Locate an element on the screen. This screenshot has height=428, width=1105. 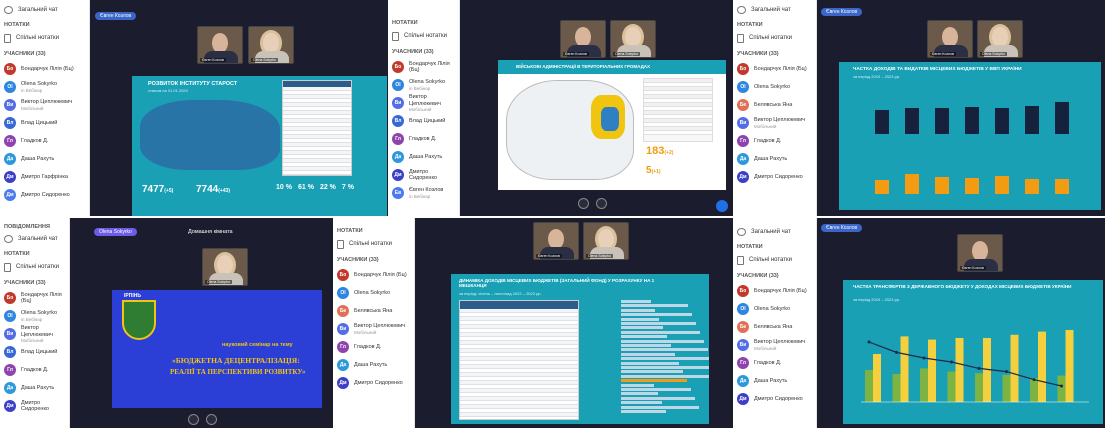
participant-name: Даша Рахуть is located at coordinates (426, 156).